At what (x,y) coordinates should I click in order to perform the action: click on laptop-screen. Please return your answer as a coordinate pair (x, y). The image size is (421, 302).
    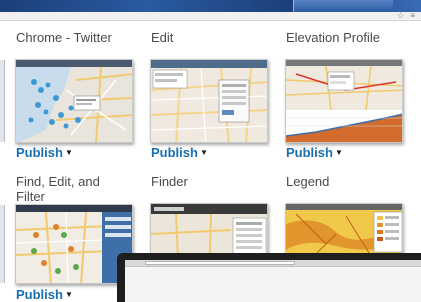
    Looking at the image, I should click on (273, 281).